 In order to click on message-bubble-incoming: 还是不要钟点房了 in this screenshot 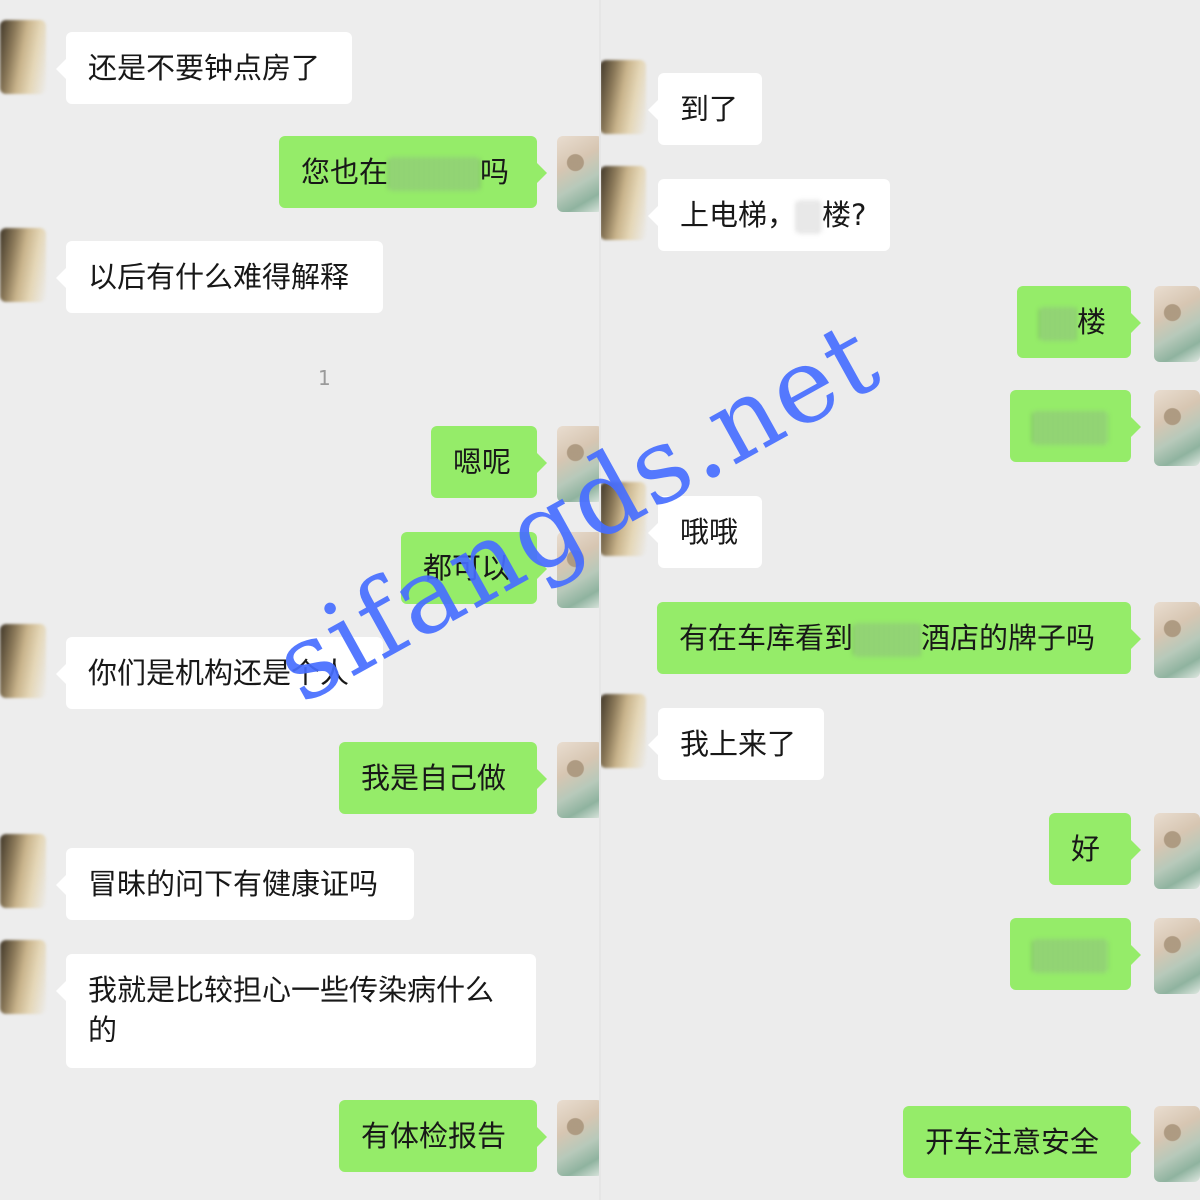, I will do `click(204, 68)`.